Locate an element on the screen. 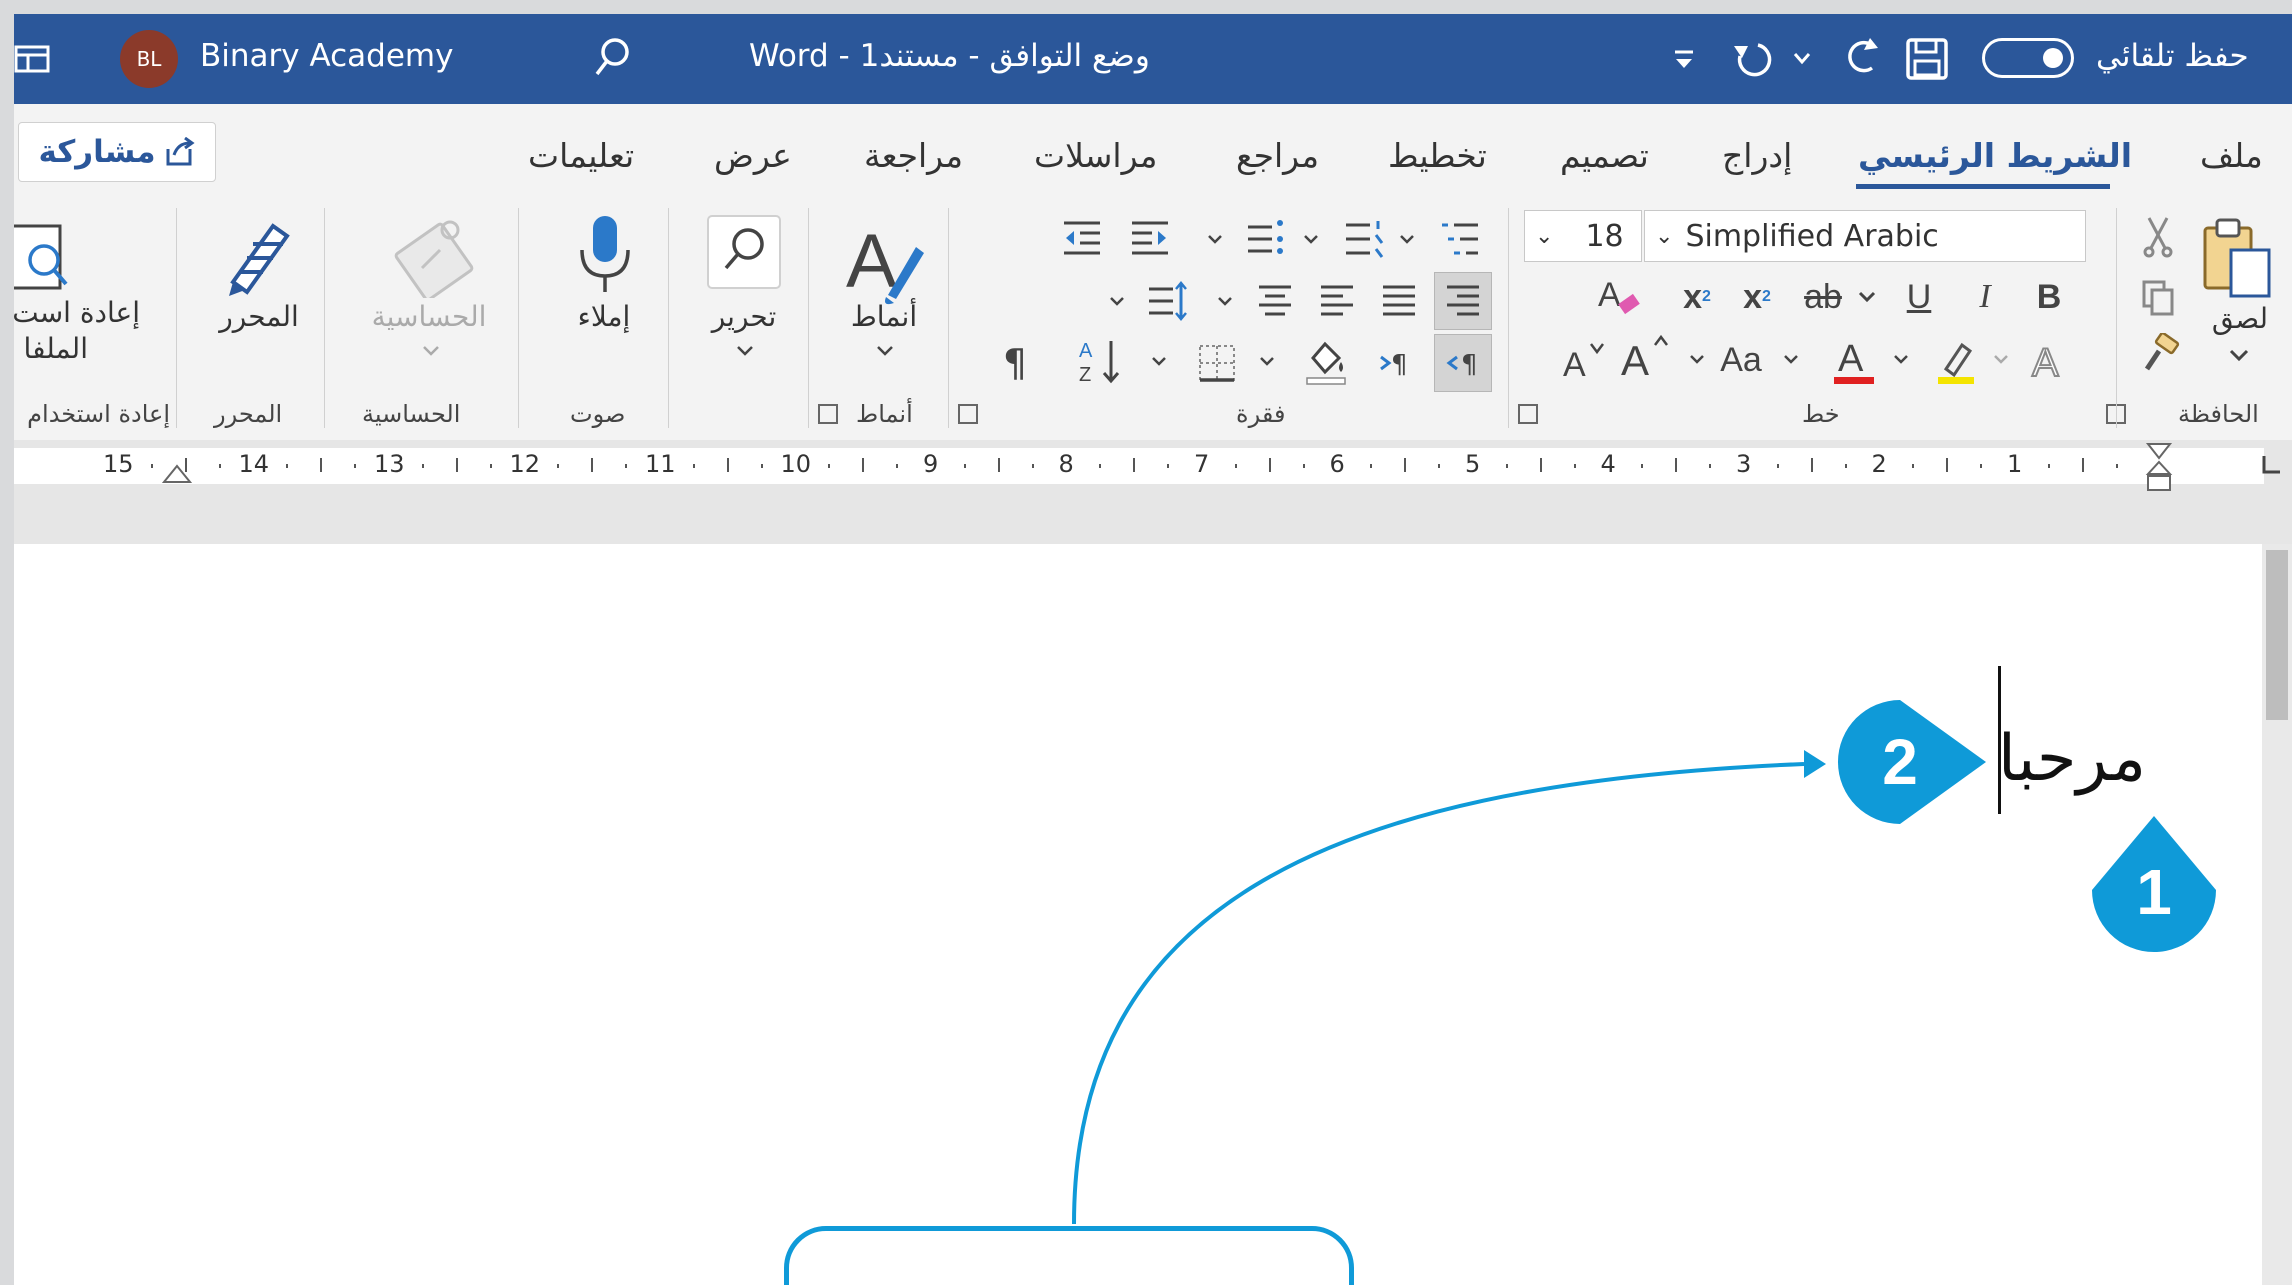 The height and width of the screenshot is (1285, 2292). callout-box is located at coordinates (1069, 1255).